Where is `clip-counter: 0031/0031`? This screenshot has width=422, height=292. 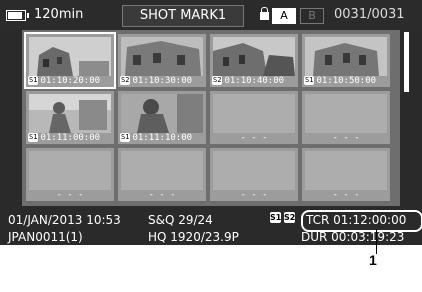 clip-counter: 0031/0031 is located at coordinates (369, 14).